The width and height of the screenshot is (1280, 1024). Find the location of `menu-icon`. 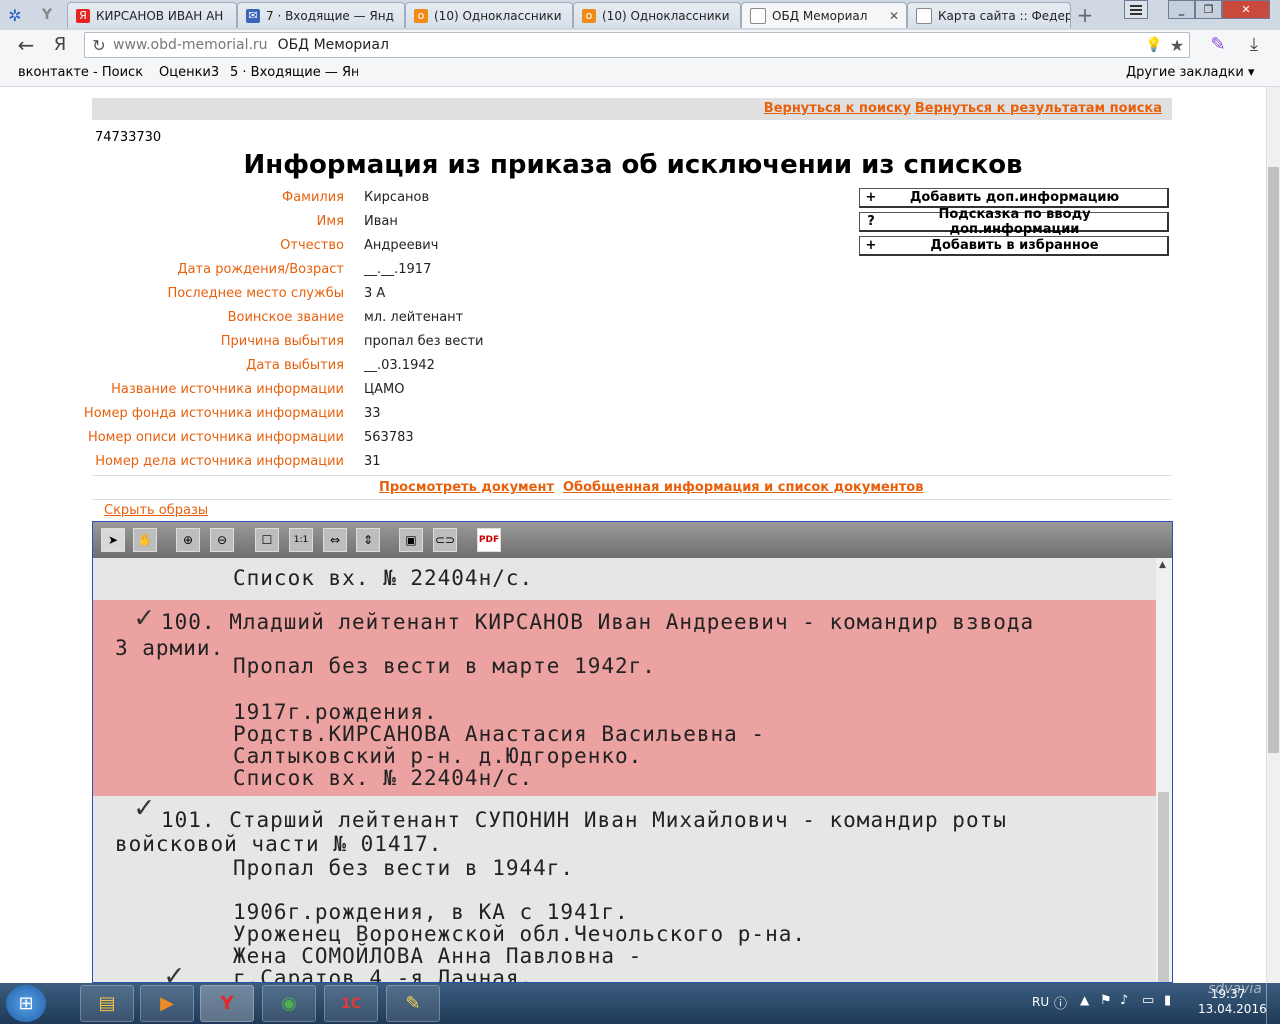

menu-icon is located at coordinates (1136, 9).